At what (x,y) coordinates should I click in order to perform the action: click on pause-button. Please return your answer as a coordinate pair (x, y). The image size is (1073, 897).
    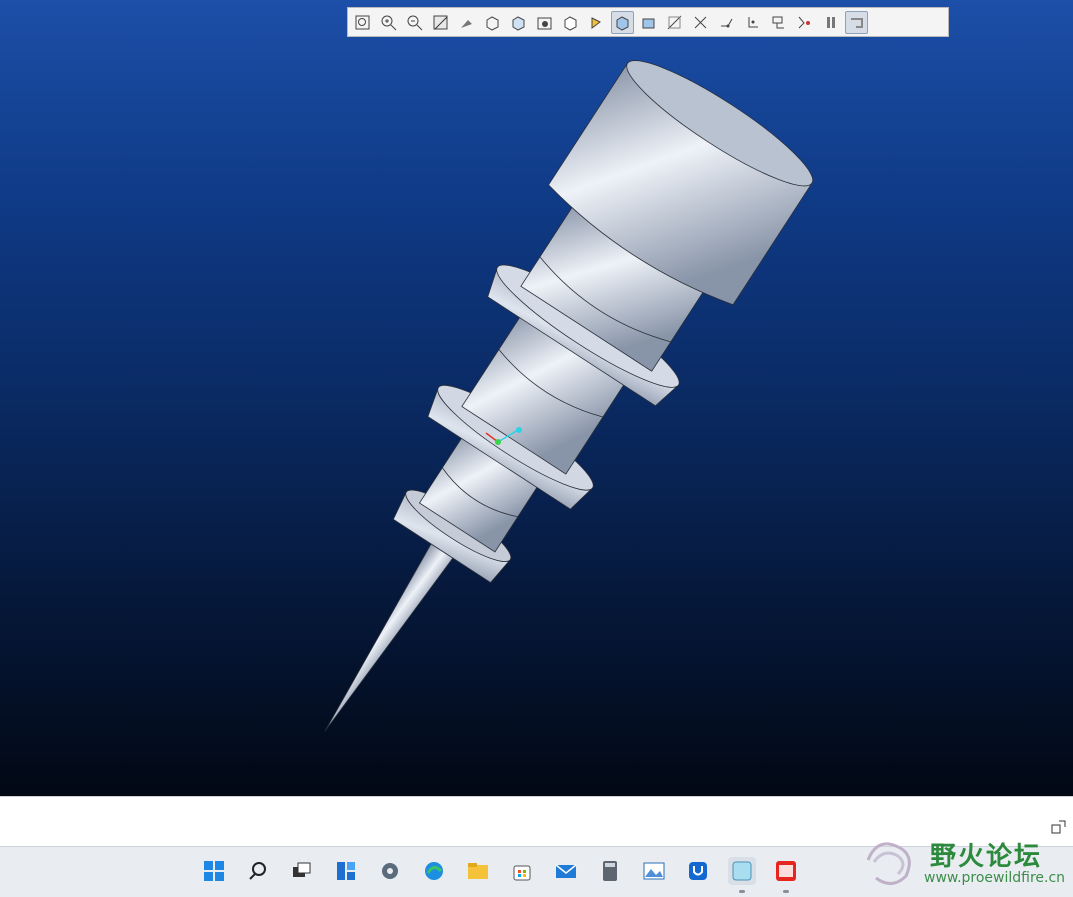
    Looking at the image, I should click on (830, 22).